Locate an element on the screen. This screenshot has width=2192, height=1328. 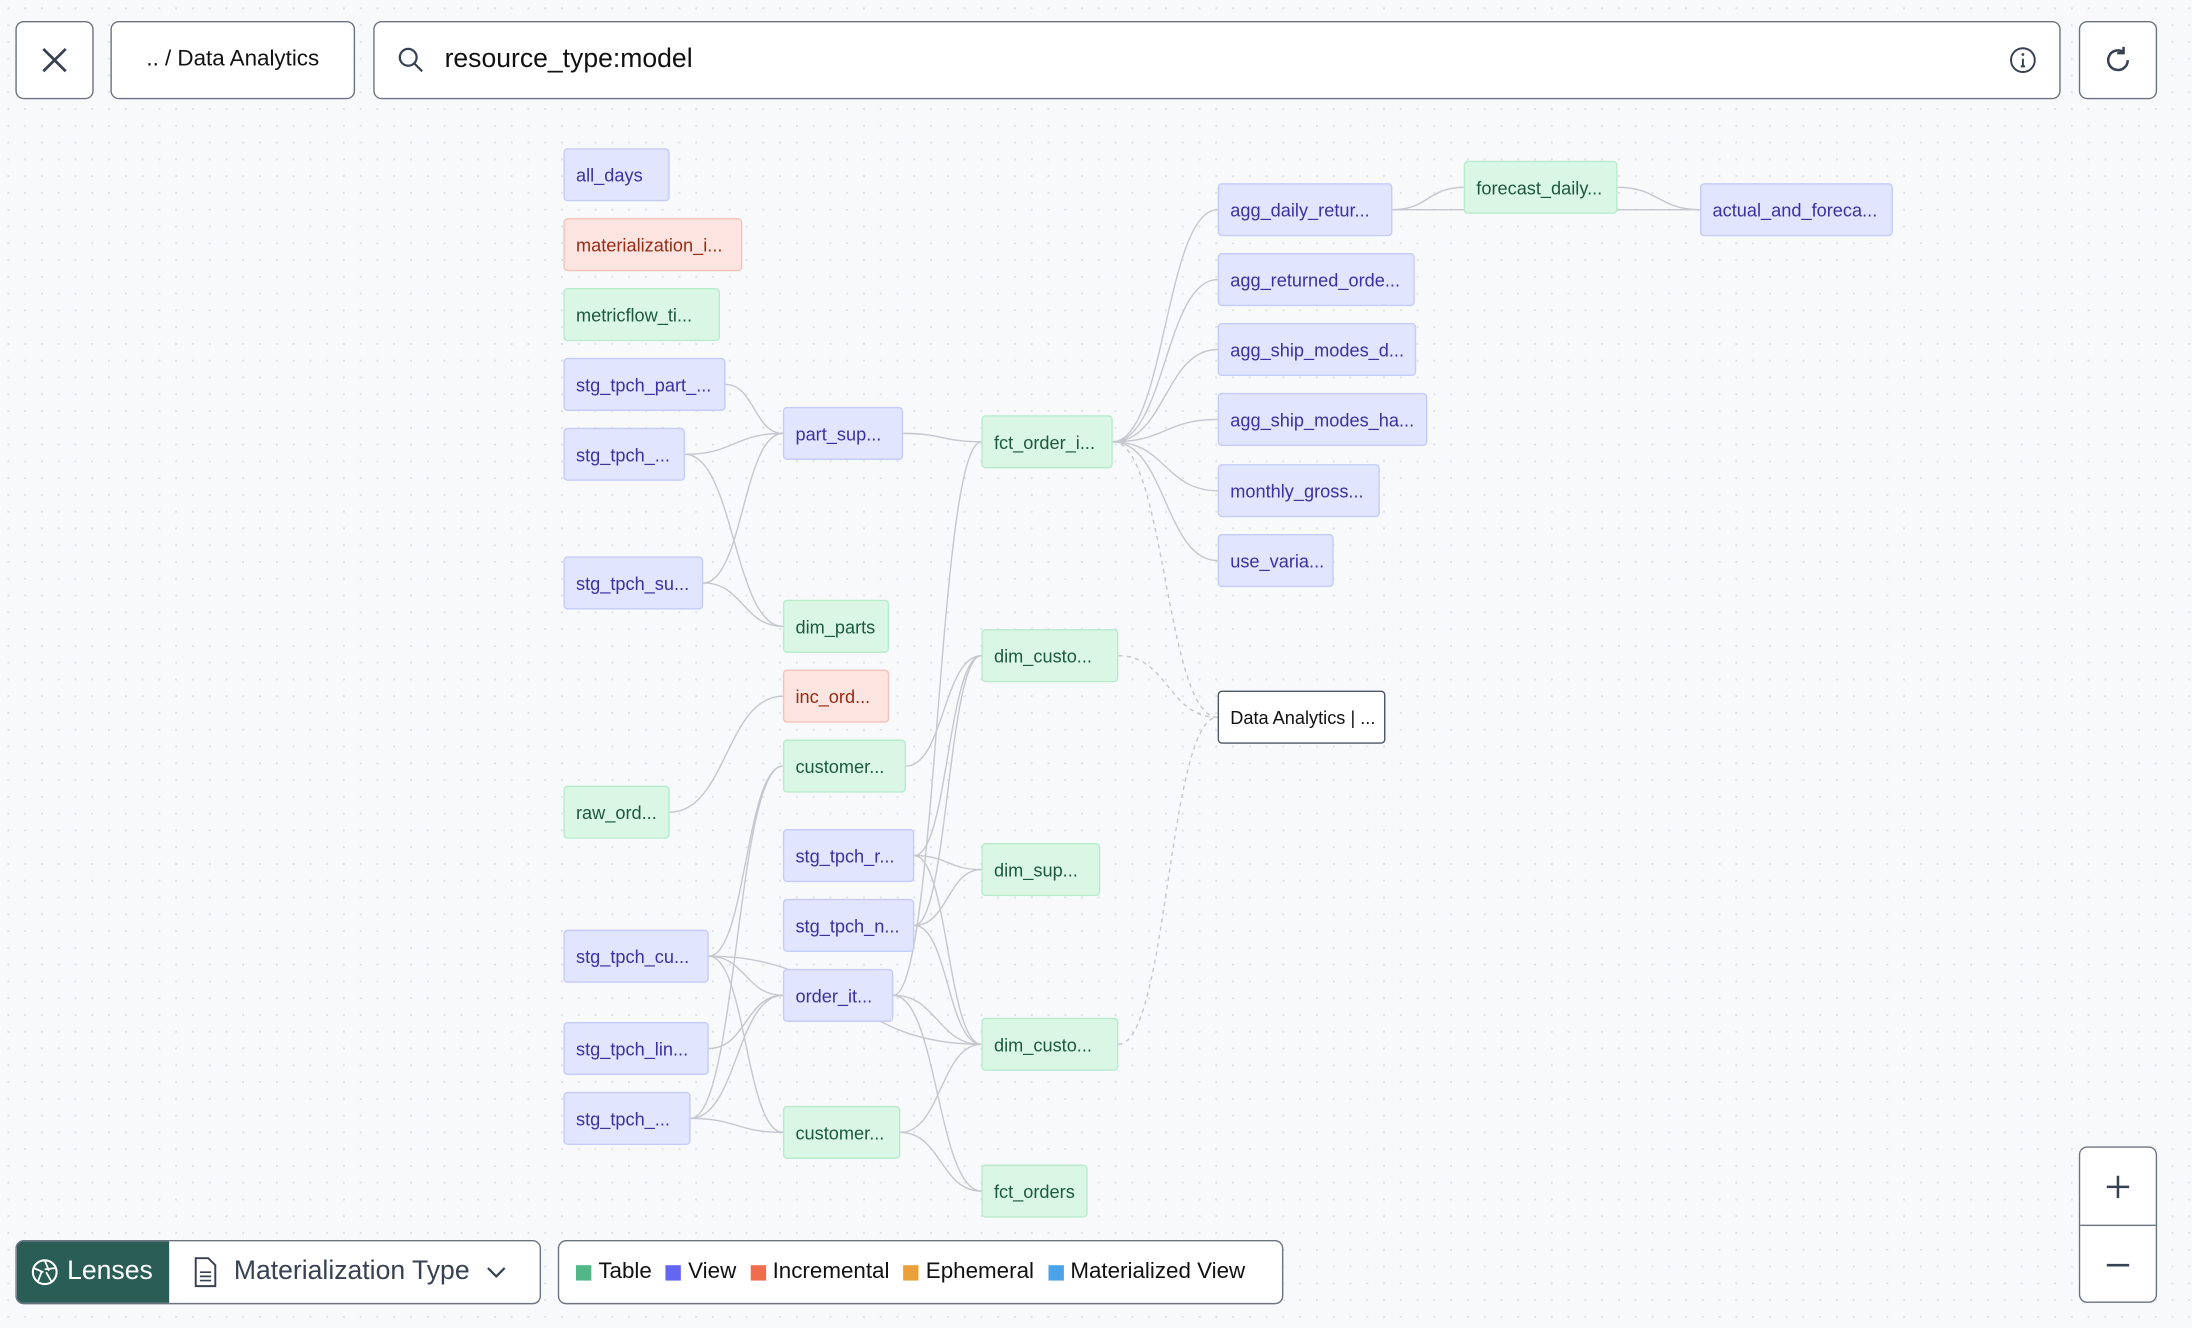
close-button is located at coordinates (54, 60).